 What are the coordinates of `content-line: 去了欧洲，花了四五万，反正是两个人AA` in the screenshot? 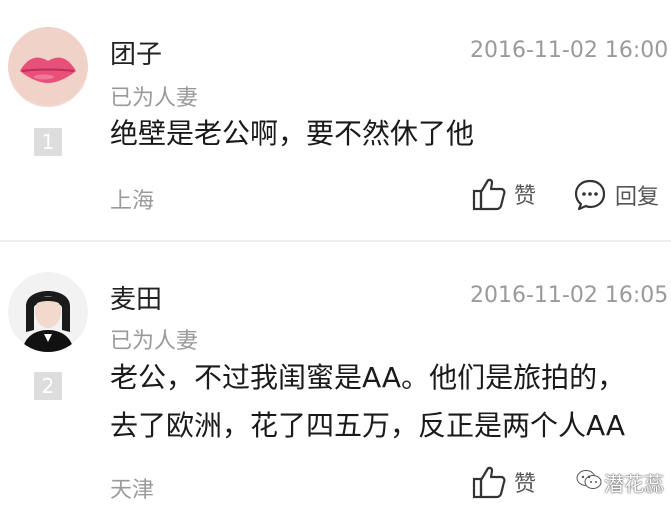 It's located at (368, 425).